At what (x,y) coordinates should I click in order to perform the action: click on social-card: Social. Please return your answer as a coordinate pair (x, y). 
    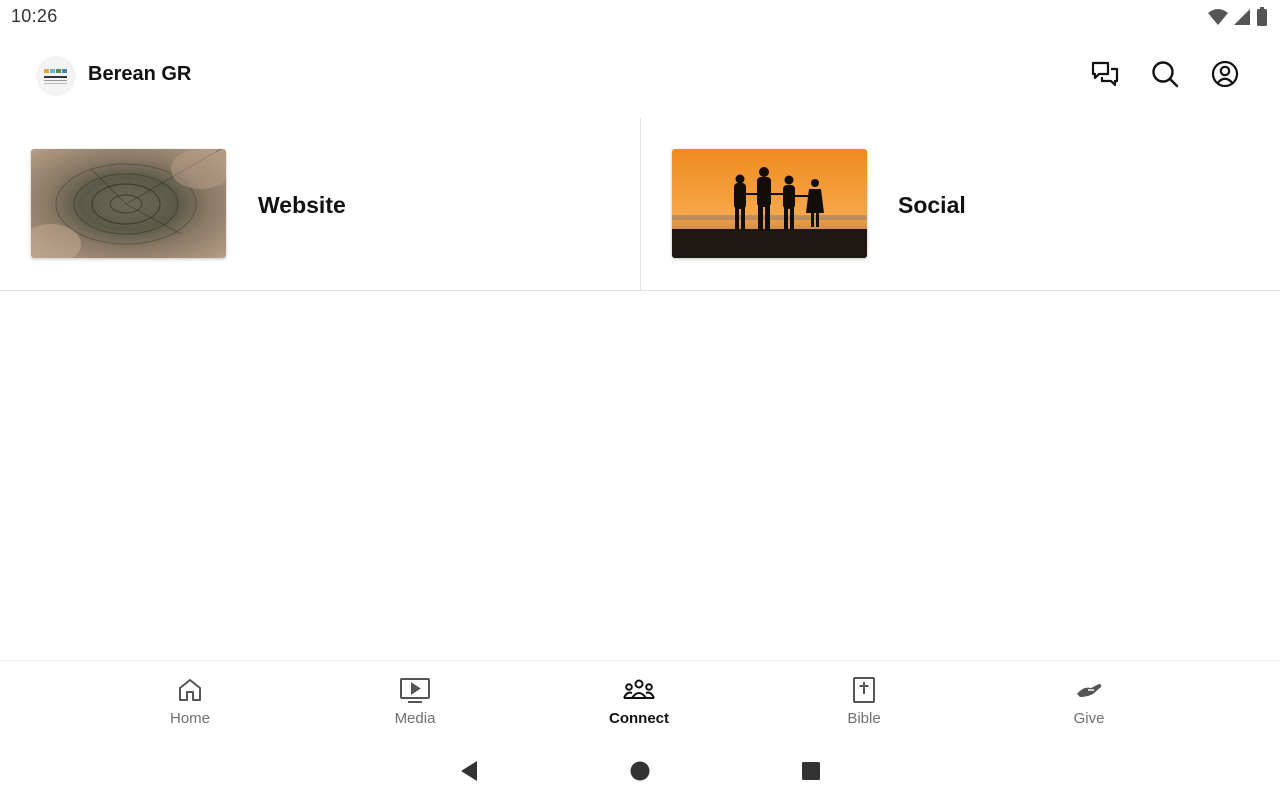
    Looking at the image, I should click on (960, 204).